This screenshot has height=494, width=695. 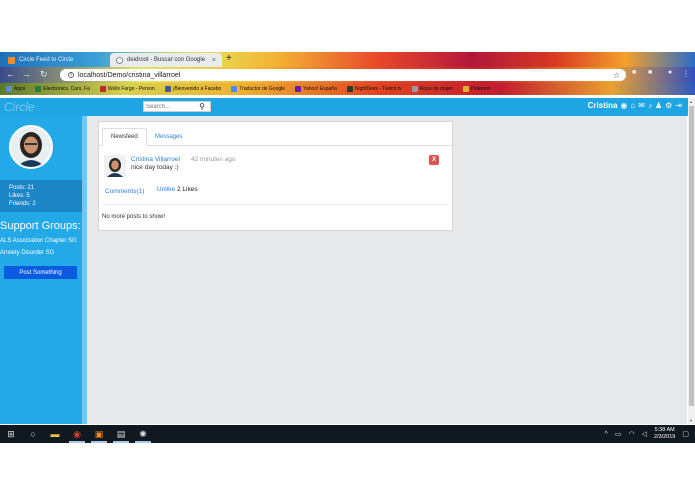 What do you see at coordinates (234, 89) in the screenshot?
I see `translate-icon` at bounding box center [234, 89].